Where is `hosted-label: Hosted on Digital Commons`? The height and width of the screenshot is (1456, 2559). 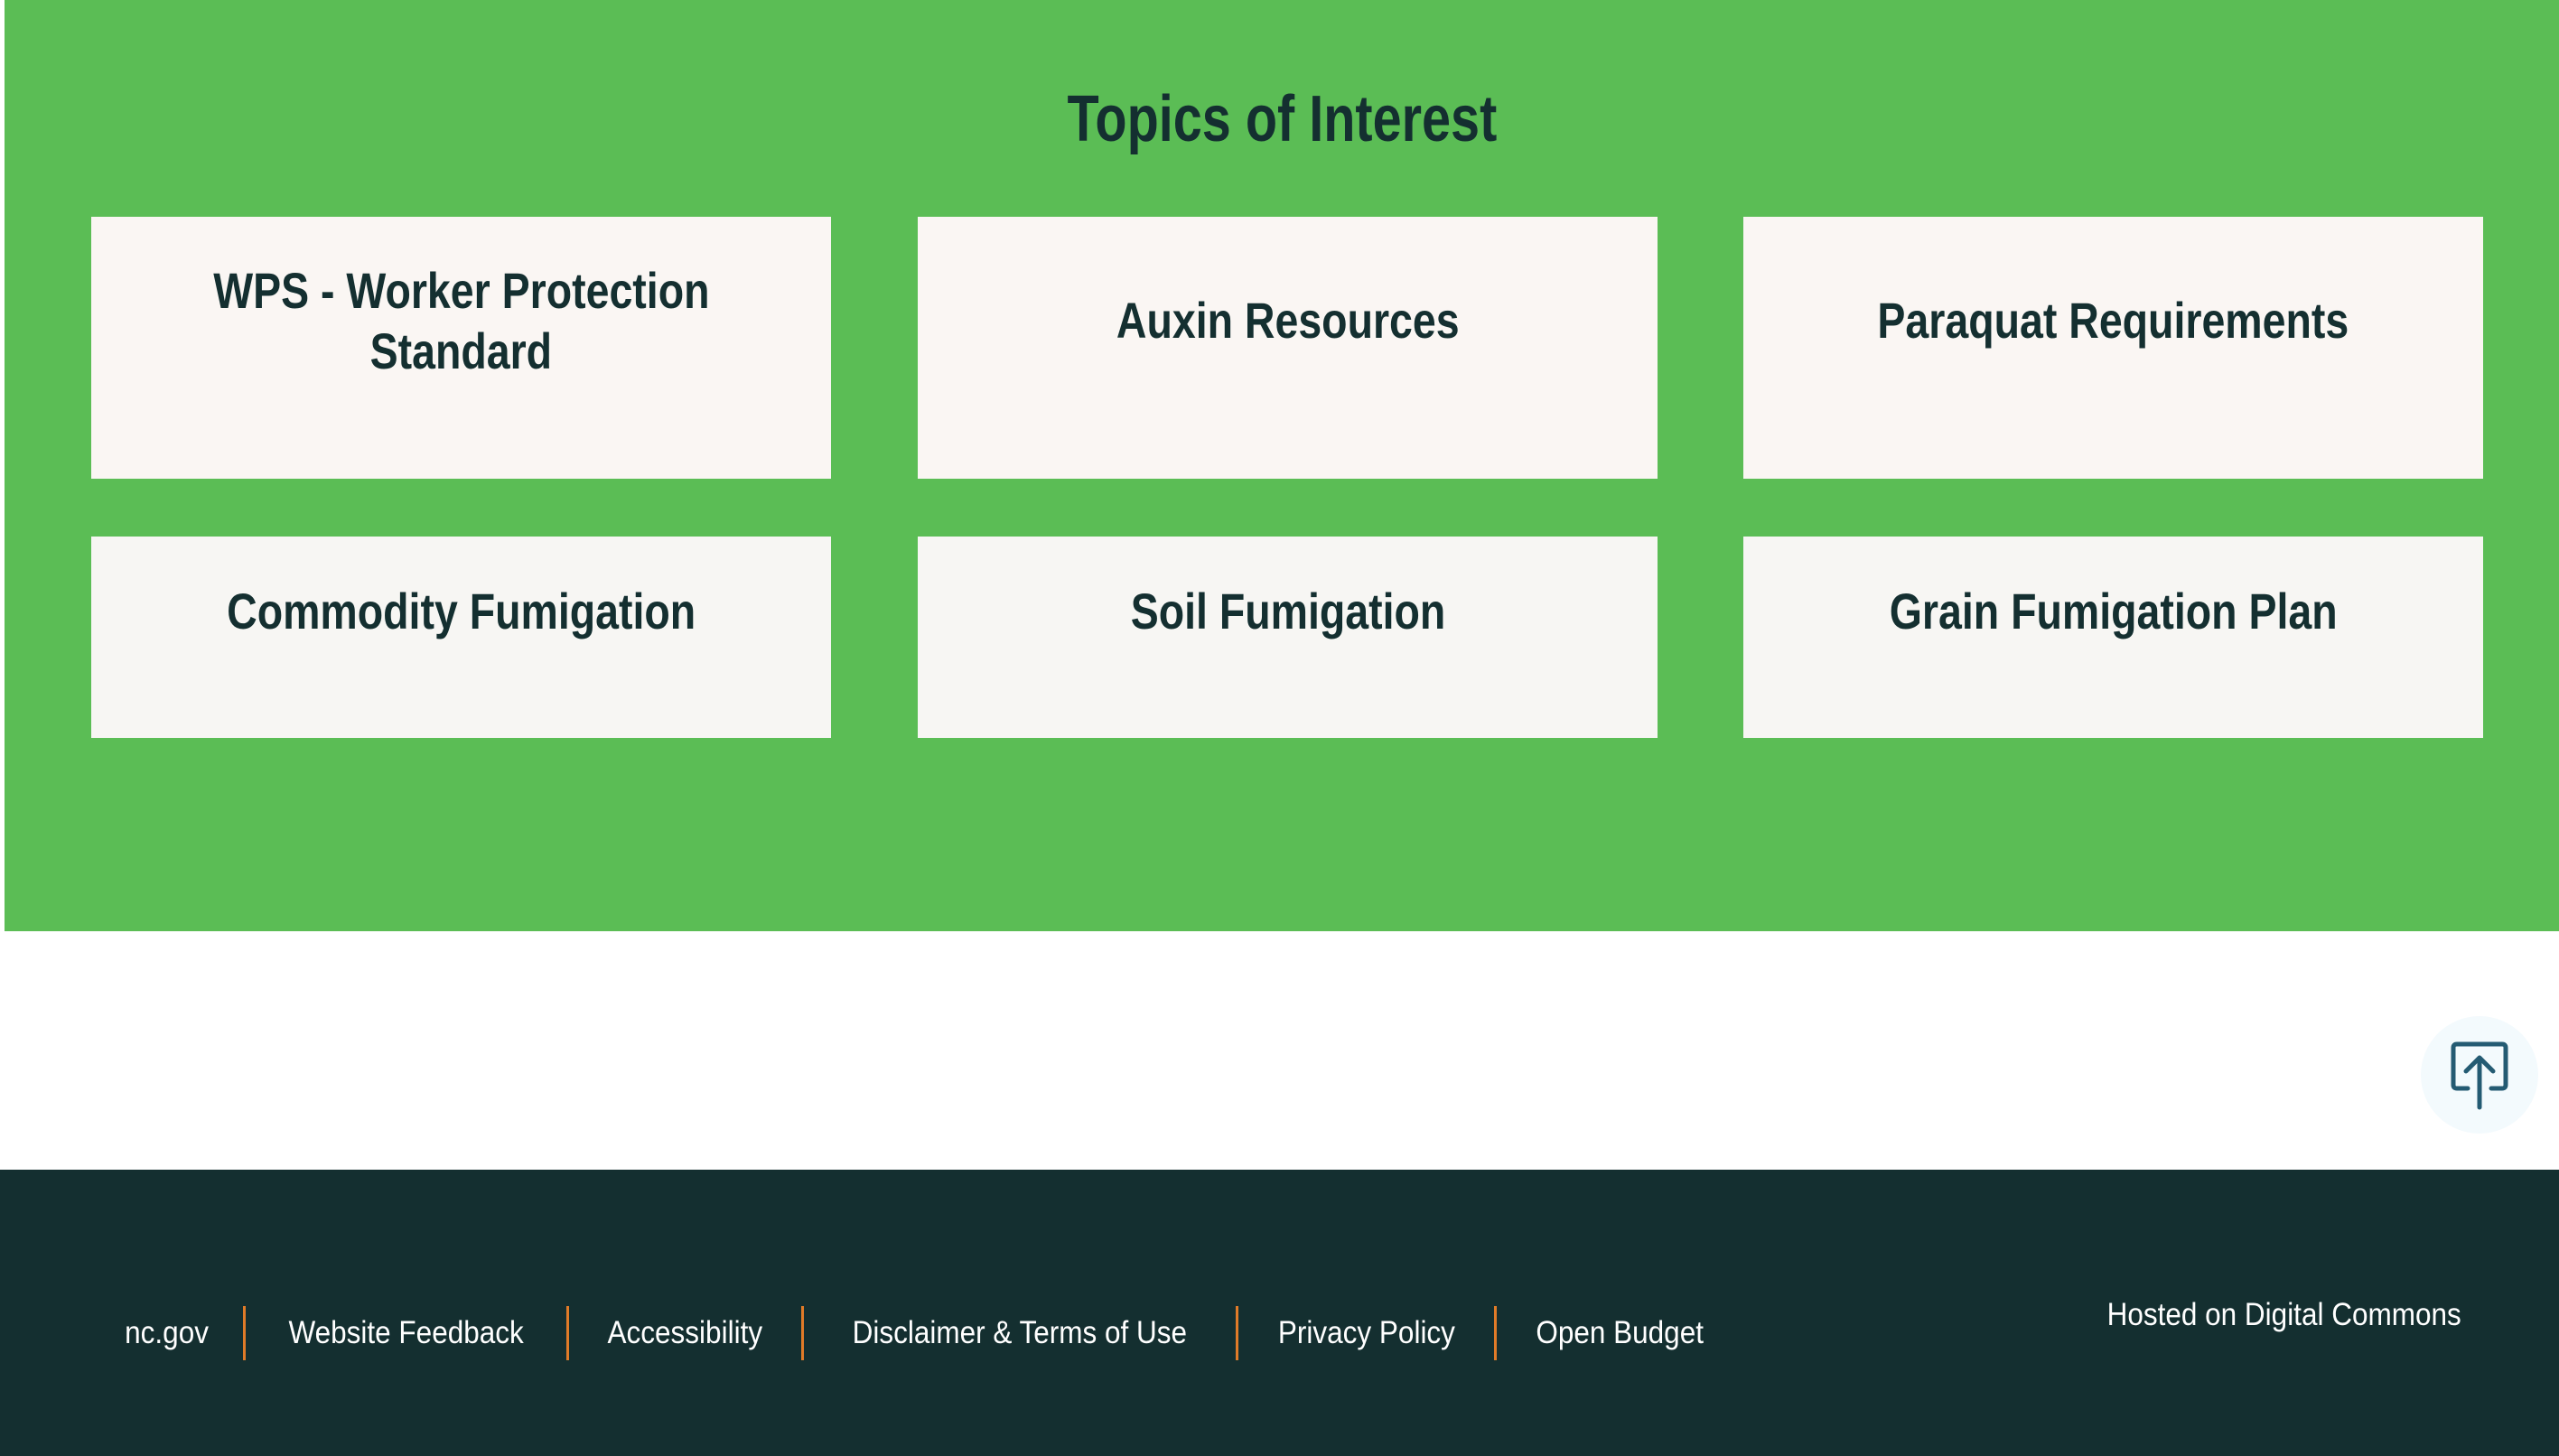 hosted-label: Hosted on Digital Commons is located at coordinates (2283, 1314).